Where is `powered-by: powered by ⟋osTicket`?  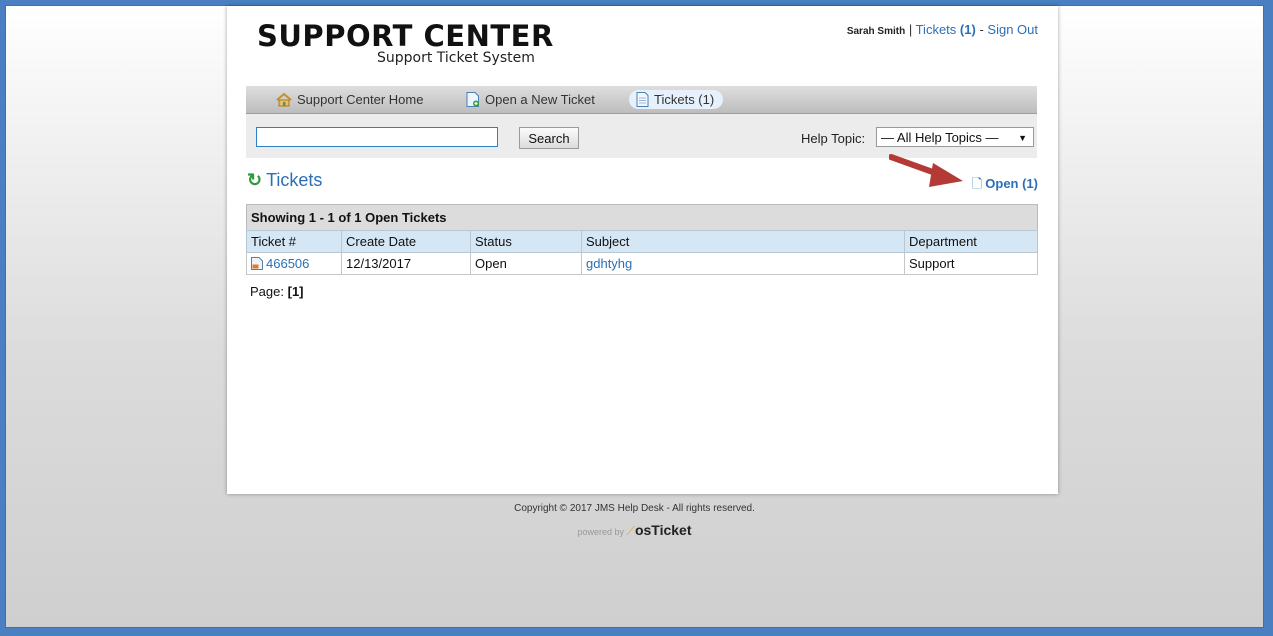 powered-by: powered by ⟋osTicket is located at coordinates (634, 530).